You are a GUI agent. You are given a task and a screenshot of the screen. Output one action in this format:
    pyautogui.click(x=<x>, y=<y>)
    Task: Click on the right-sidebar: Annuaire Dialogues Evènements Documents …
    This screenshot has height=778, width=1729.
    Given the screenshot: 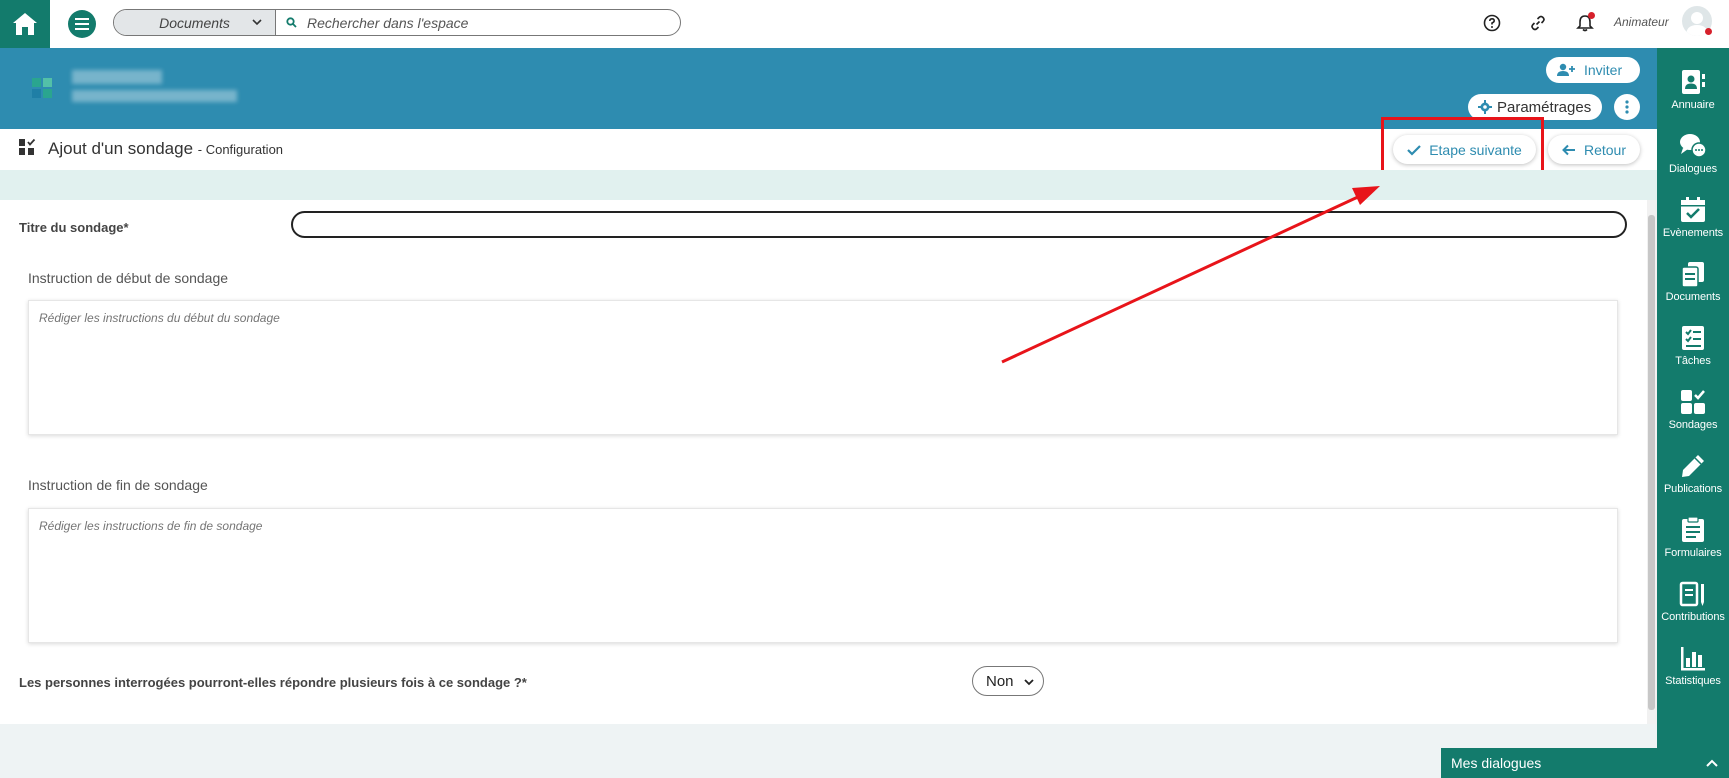 What is the action you would take?
    pyautogui.click(x=1693, y=413)
    